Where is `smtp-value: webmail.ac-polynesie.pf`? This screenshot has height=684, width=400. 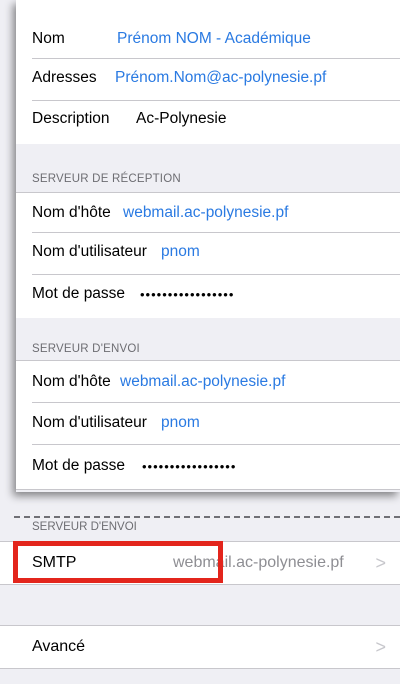 smtp-value: webmail.ac-polynesie.pf is located at coordinates (258, 562).